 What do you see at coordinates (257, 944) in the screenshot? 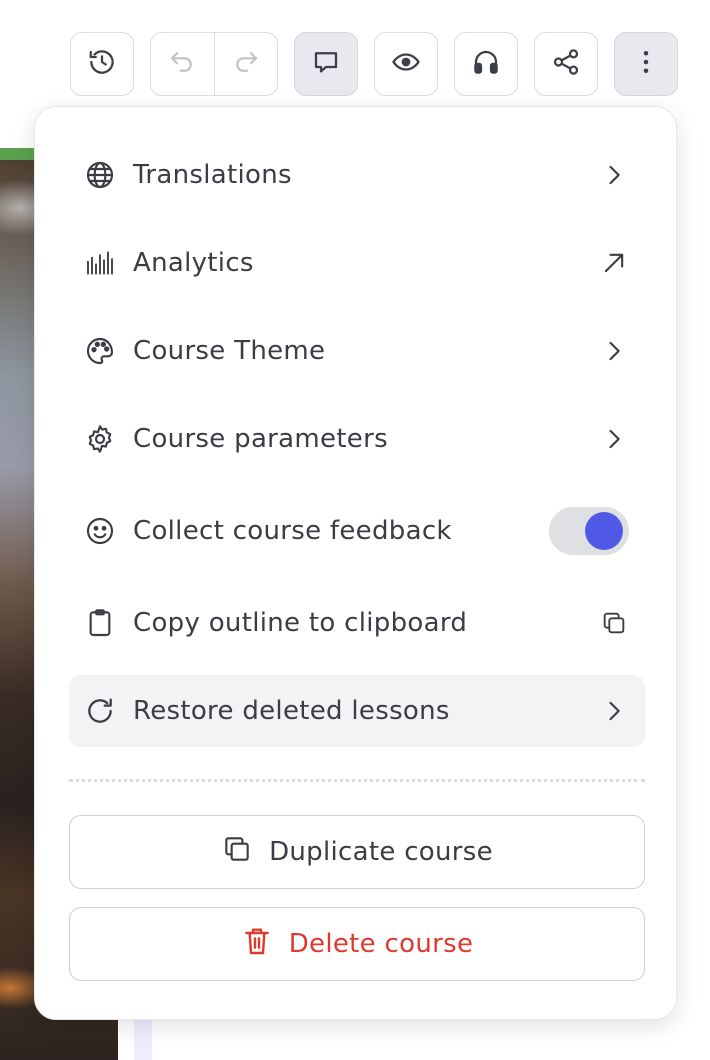
I see `trash-icon` at bounding box center [257, 944].